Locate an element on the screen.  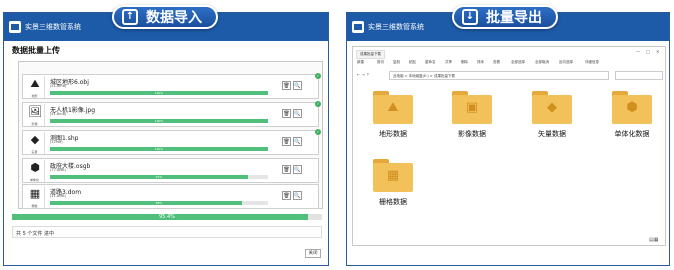
total-progress-bar: 95.4% is located at coordinates (167, 217).